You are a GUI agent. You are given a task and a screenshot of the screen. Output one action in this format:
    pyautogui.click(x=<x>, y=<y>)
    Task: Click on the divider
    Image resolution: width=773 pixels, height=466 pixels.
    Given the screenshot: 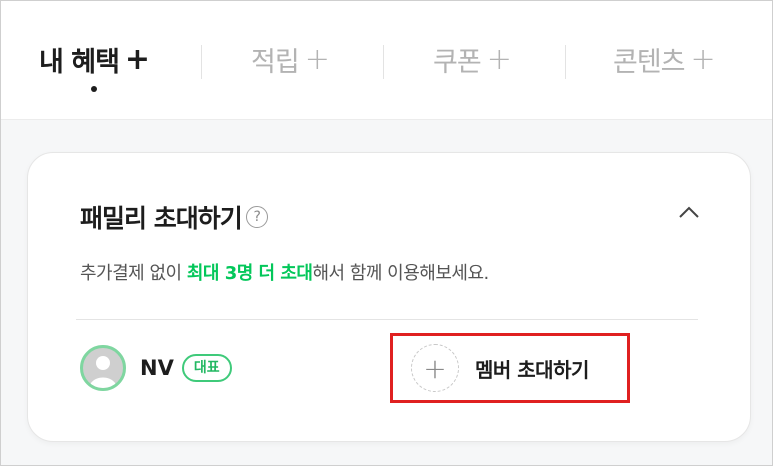 What is the action you would take?
    pyautogui.click(x=387, y=319)
    